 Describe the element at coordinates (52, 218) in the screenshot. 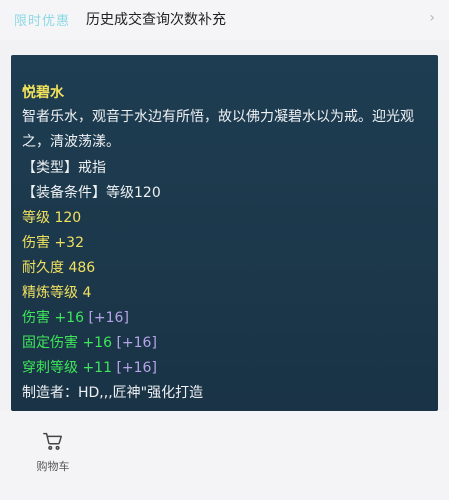

I see `item-level: 等级 120` at that location.